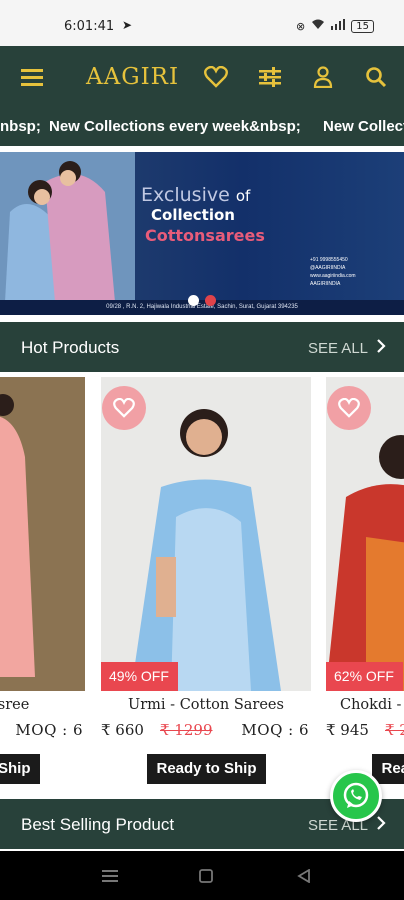 This screenshot has height=900, width=404. What do you see at coordinates (347, 348) in the screenshot?
I see `see-all-link: SEE ALL` at bounding box center [347, 348].